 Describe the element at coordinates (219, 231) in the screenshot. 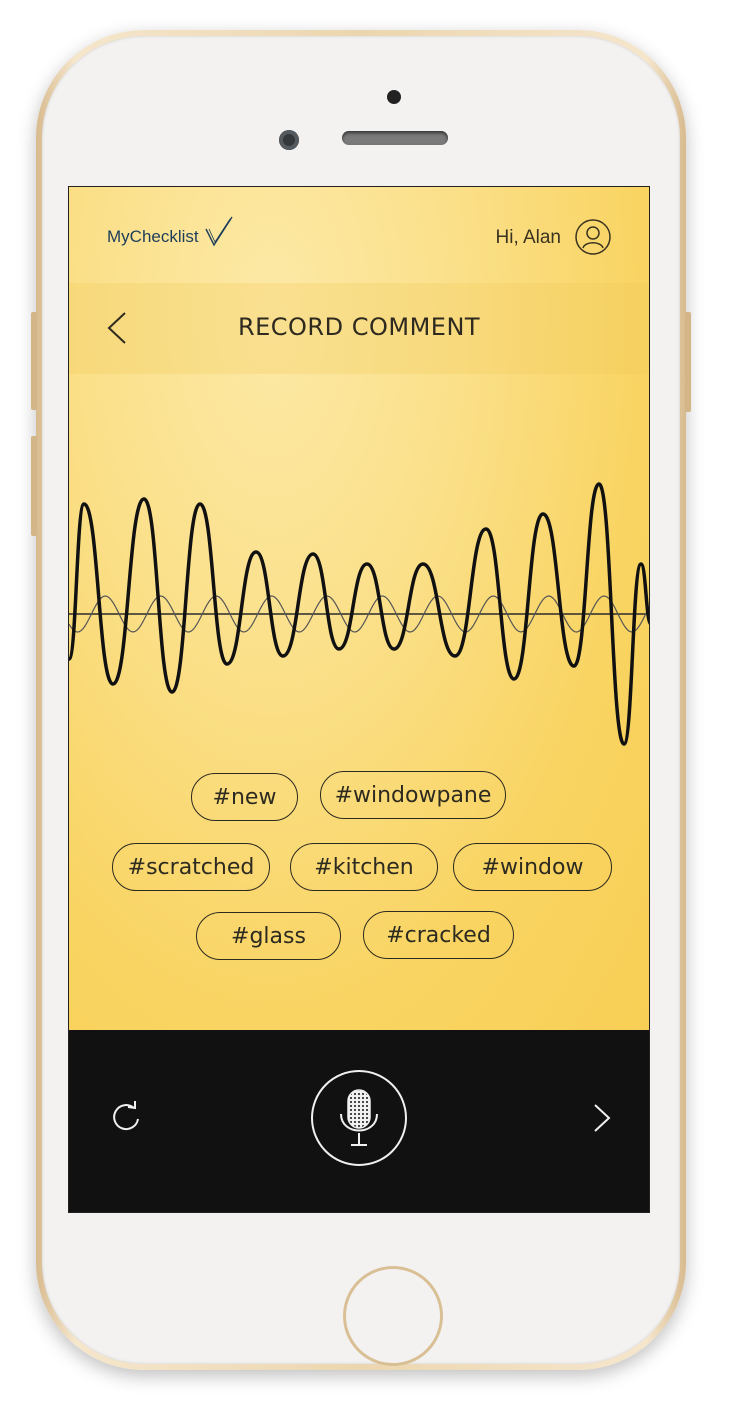

I see `checkmark-icon` at that location.